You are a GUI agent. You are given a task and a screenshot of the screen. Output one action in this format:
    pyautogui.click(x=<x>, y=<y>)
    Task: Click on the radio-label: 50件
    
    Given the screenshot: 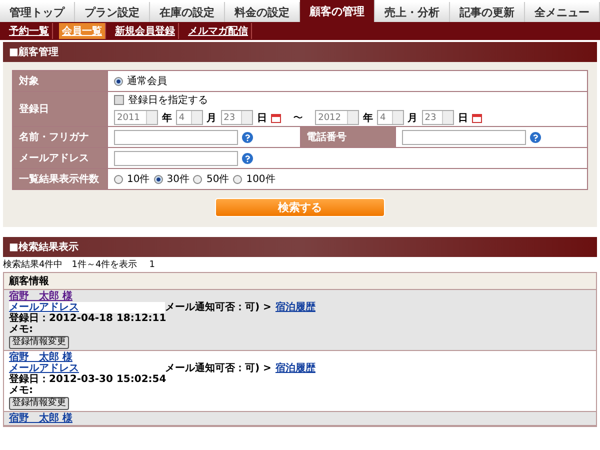 What is the action you would take?
    pyautogui.click(x=218, y=179)
    